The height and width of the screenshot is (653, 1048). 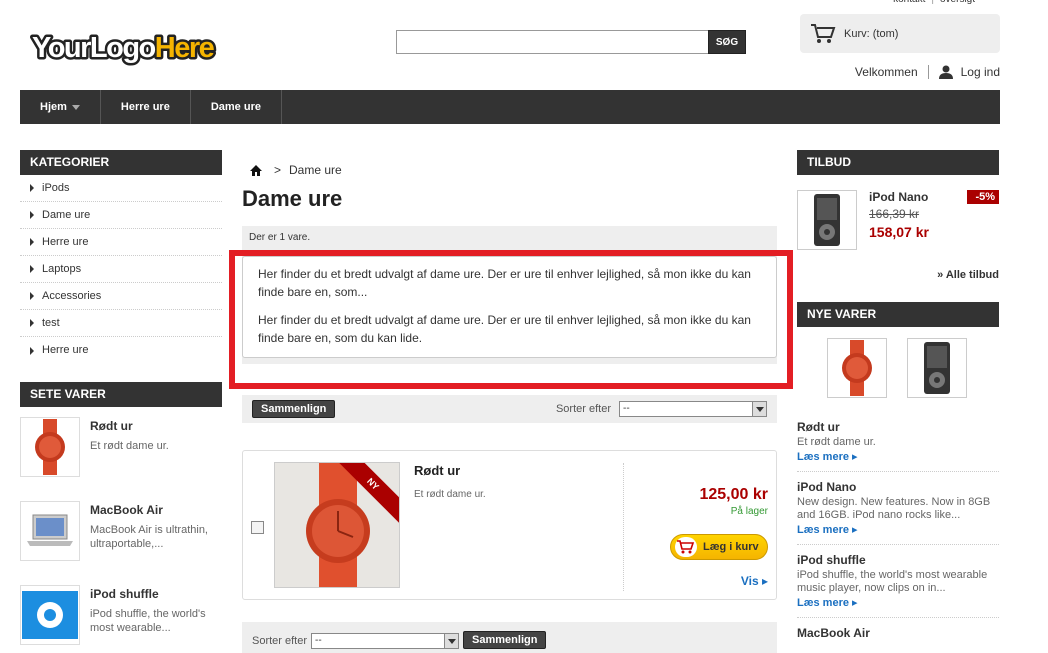 What do you see at coordinates (898, 197) in the screenshot?
I see `offer-name: iPod Nano` at bounding box center [898, 197].